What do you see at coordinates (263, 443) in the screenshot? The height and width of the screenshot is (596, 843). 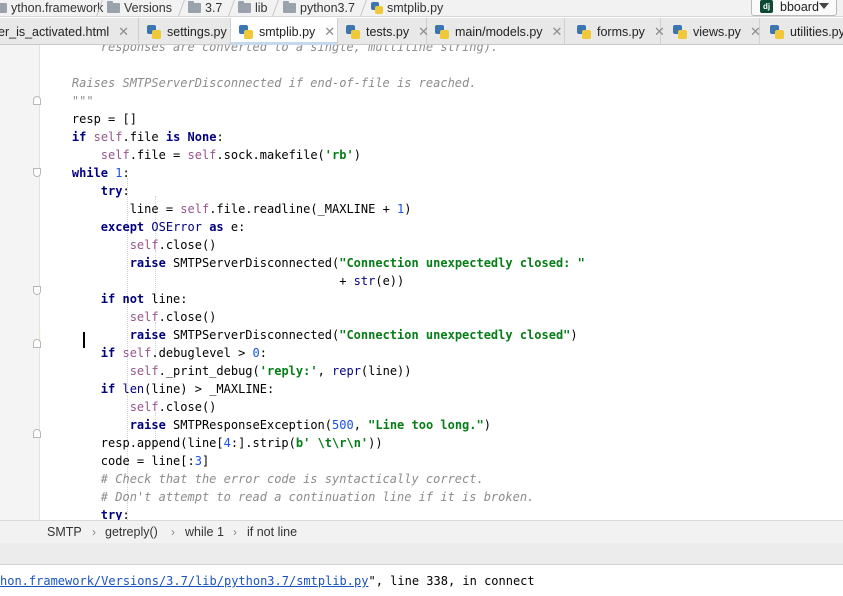 I see `code-token: :].strip(` at bounding box center [263, 443].